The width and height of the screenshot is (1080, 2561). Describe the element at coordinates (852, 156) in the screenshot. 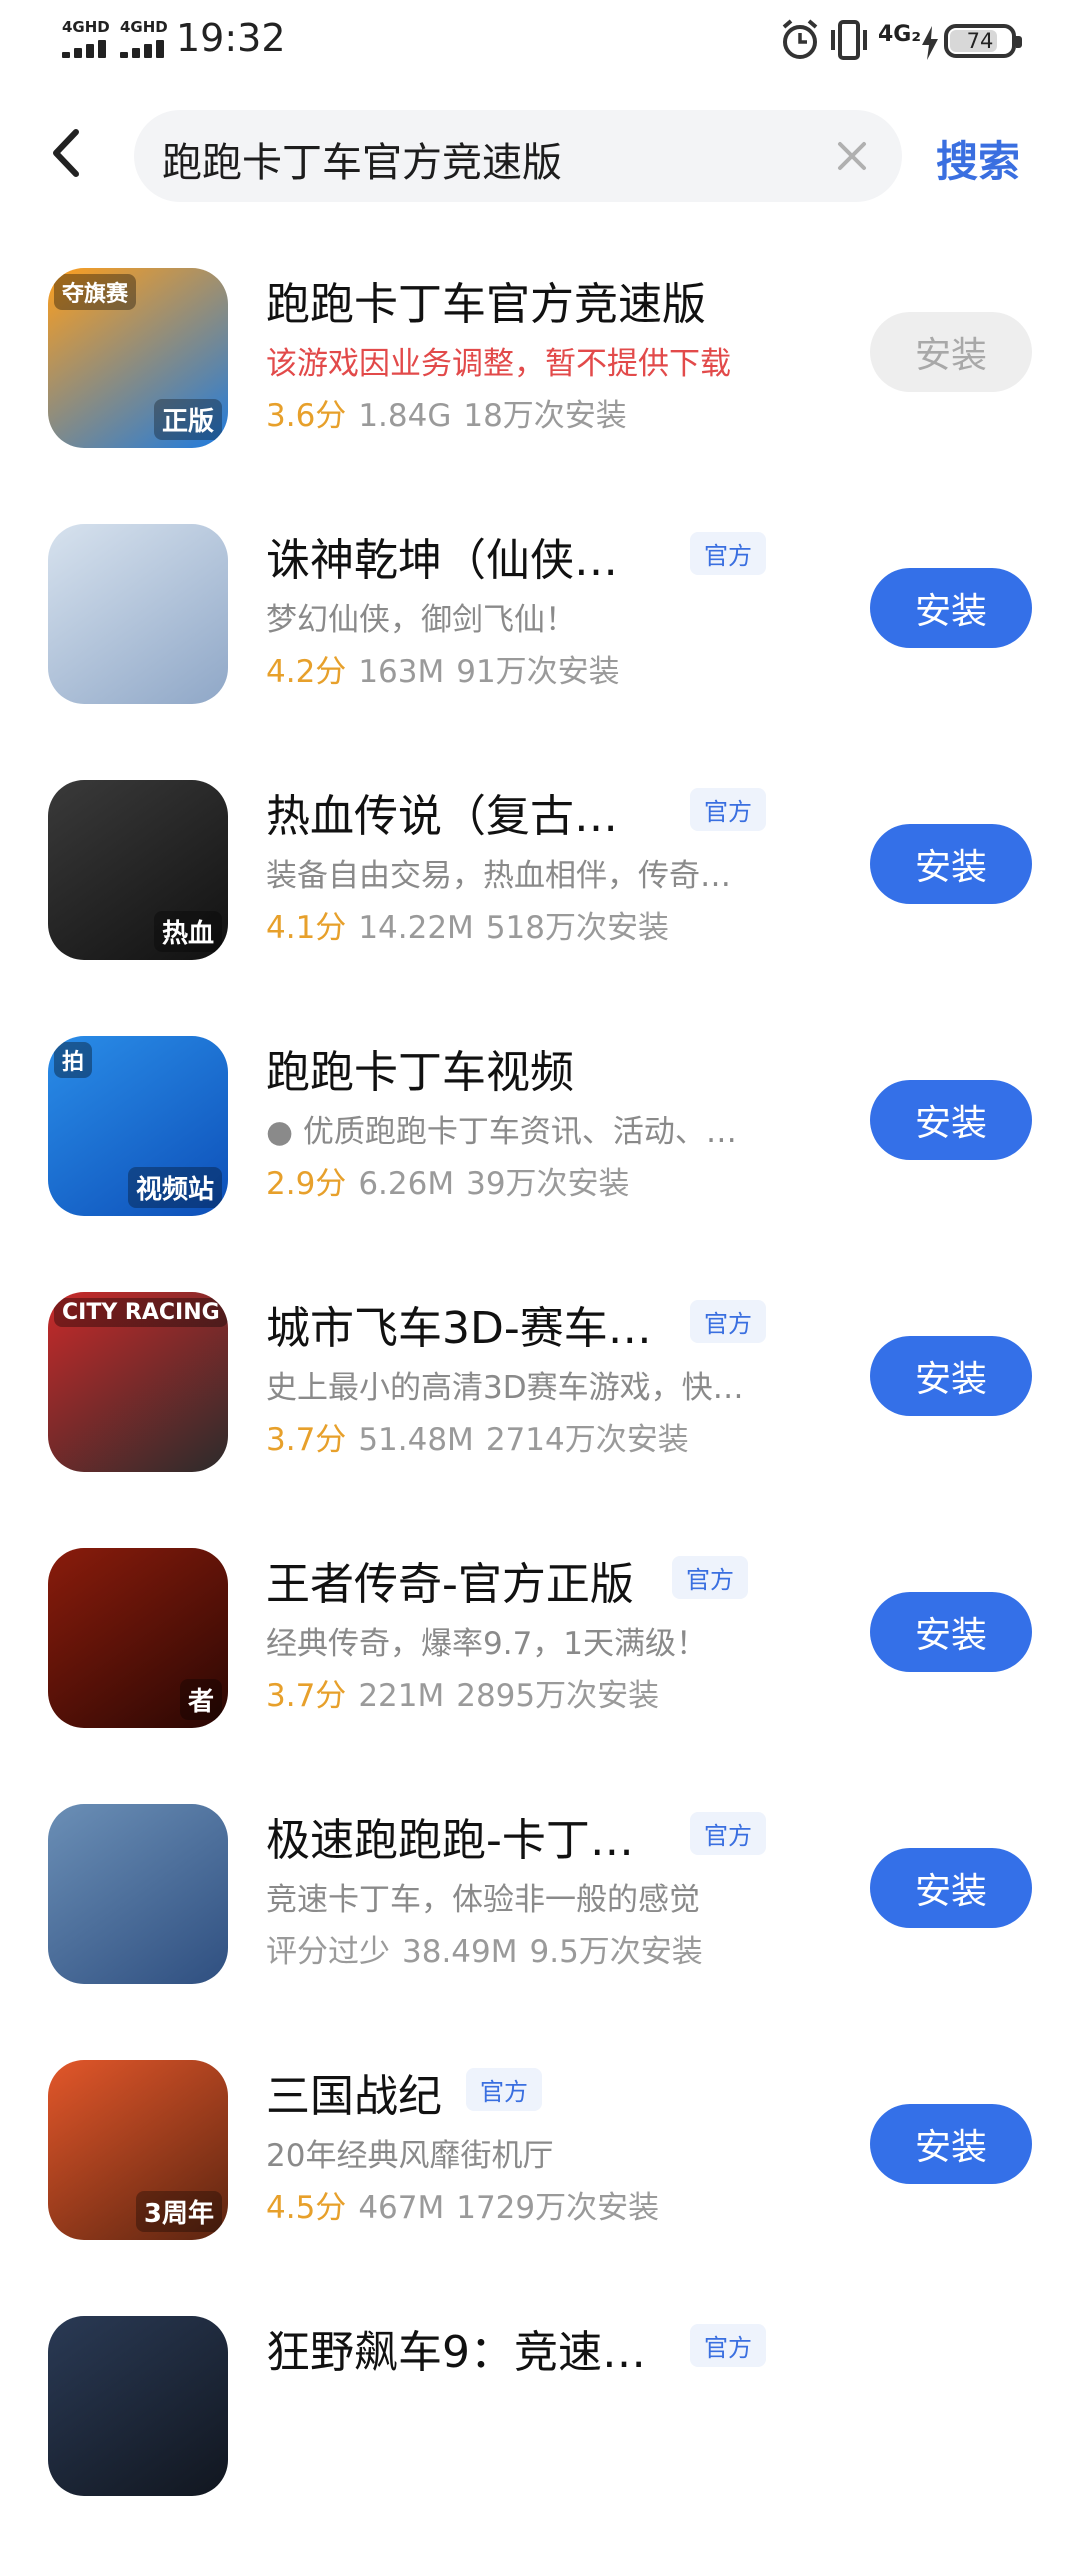

I see `clear-icon` at that location.